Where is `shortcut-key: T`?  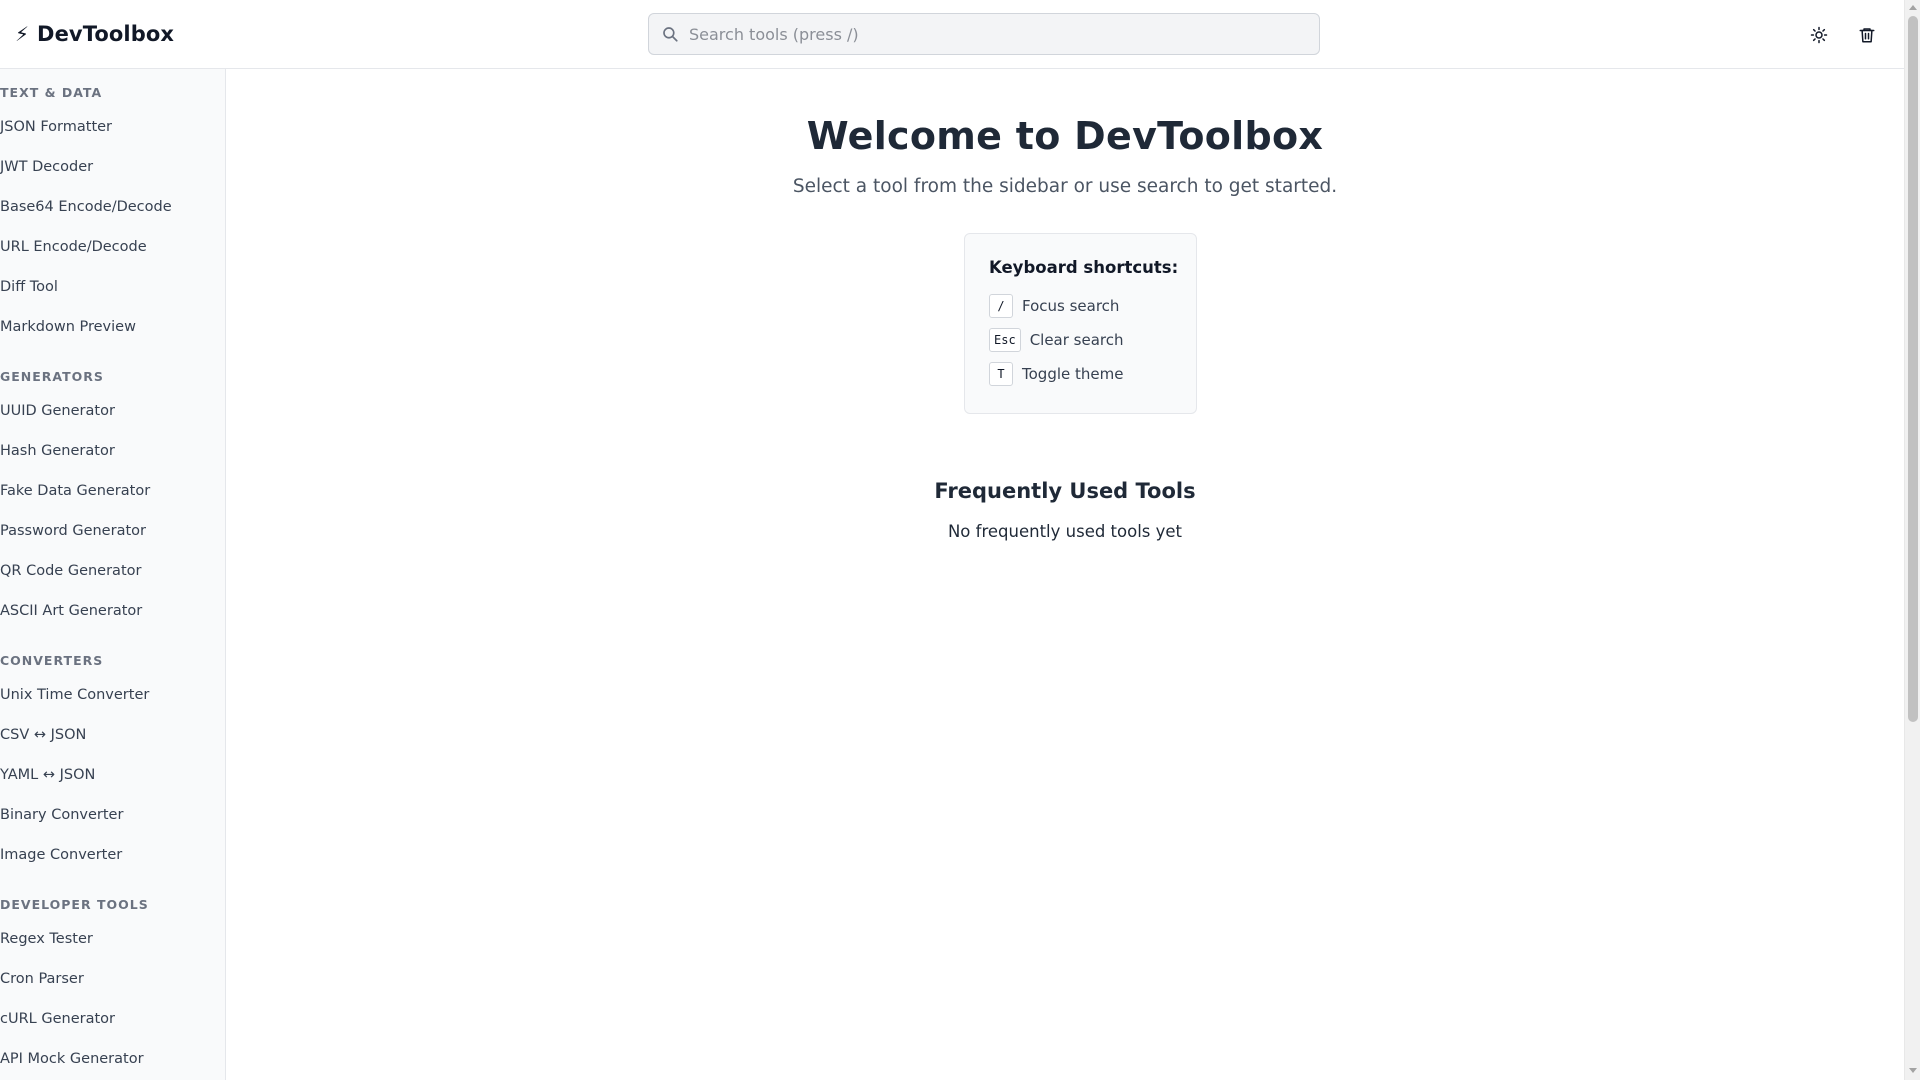
shortcut-key: T is located at coordinates (1001, 374).